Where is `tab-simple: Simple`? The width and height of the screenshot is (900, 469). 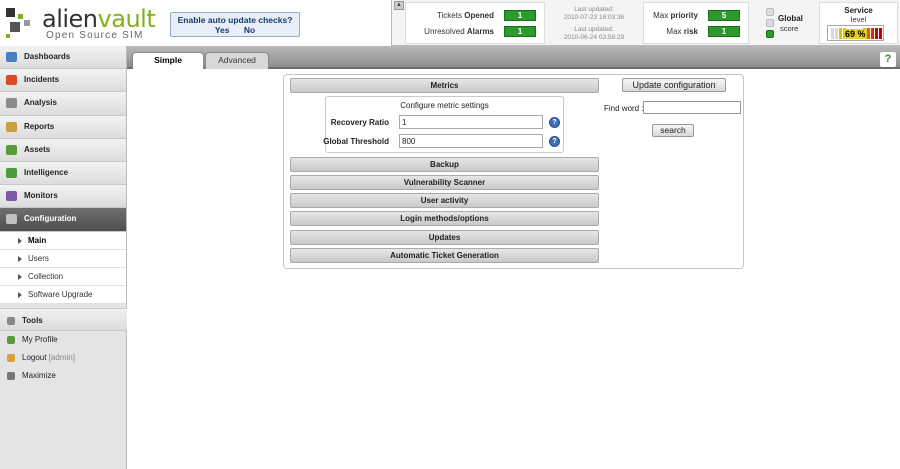 tab-simple: Simple is located at coordinates (168, 60).